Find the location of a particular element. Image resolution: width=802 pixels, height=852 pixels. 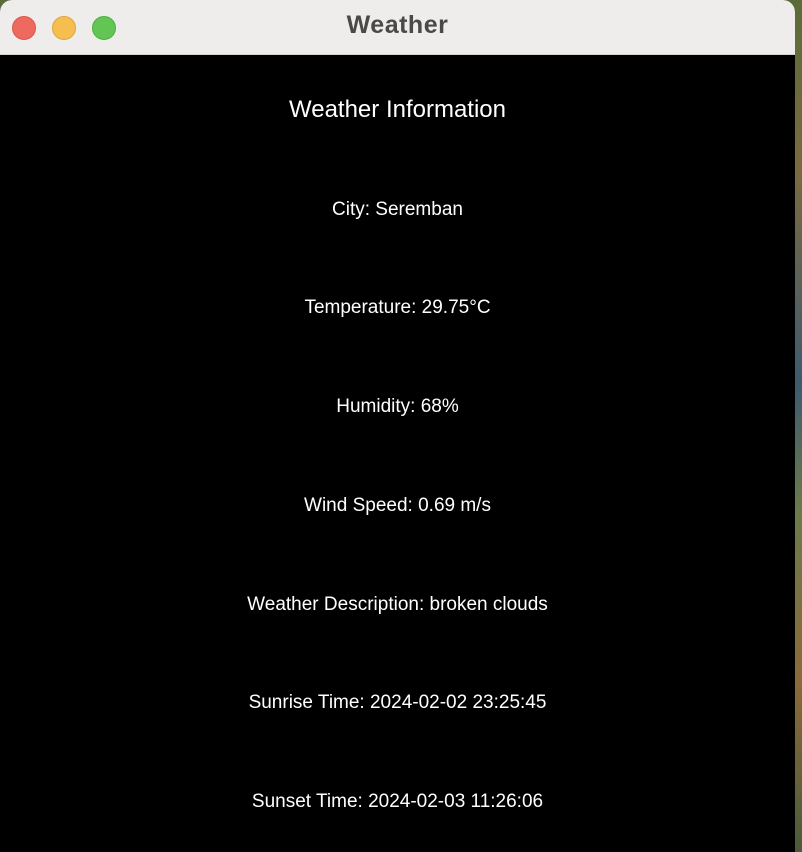

page-title: Weather Information is located at coordinates (397, 109).